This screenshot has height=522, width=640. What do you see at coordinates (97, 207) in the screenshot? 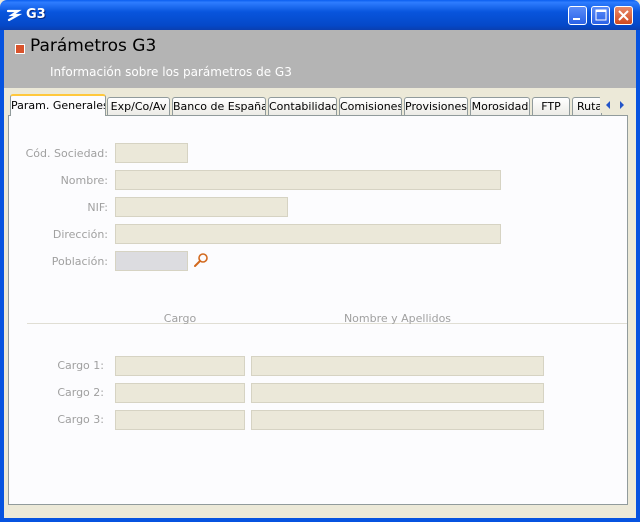
I see `nif-label: NIF:` at bounding box center [97, 207].